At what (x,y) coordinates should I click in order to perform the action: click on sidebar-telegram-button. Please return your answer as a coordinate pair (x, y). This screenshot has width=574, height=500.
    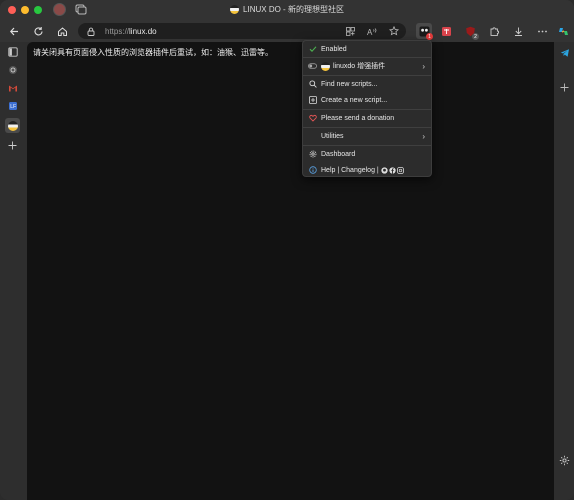
    Looking at the image, I should click on (564, 52).